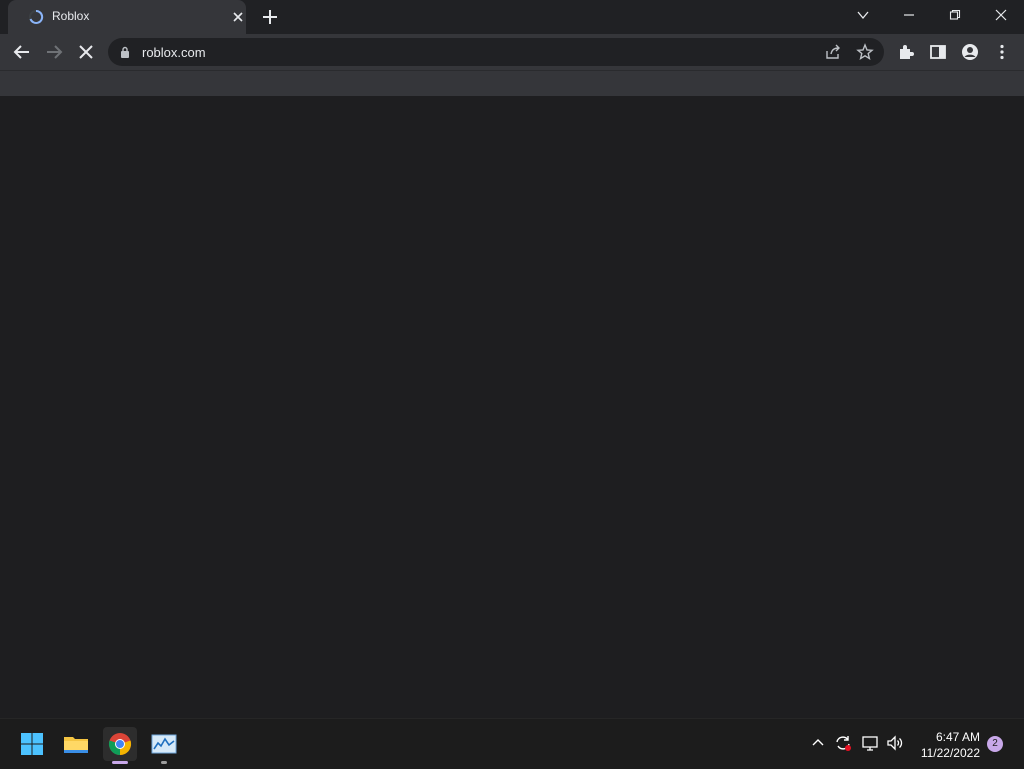 Image resolution: width=1024 pixels, height=769 pixels. Describe the element at coordinates (125, 52) in the screenshot. I see `lock-icon` at that location.